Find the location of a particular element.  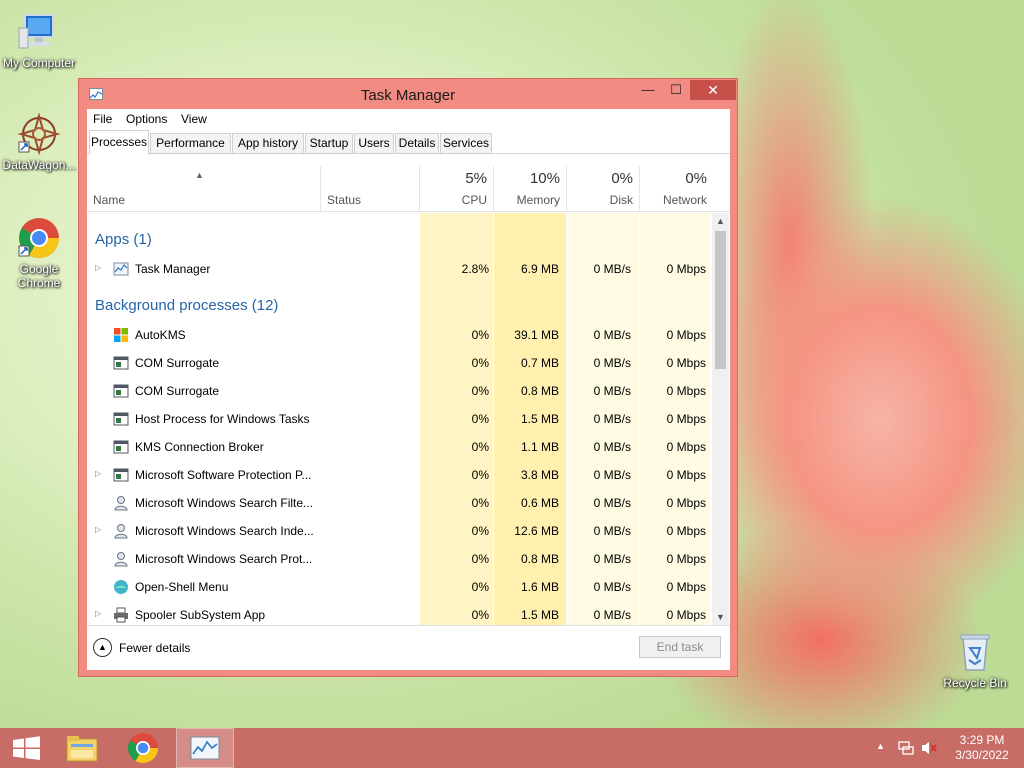

memory-value: 1.1 MB is located at coordinates (539, 447).